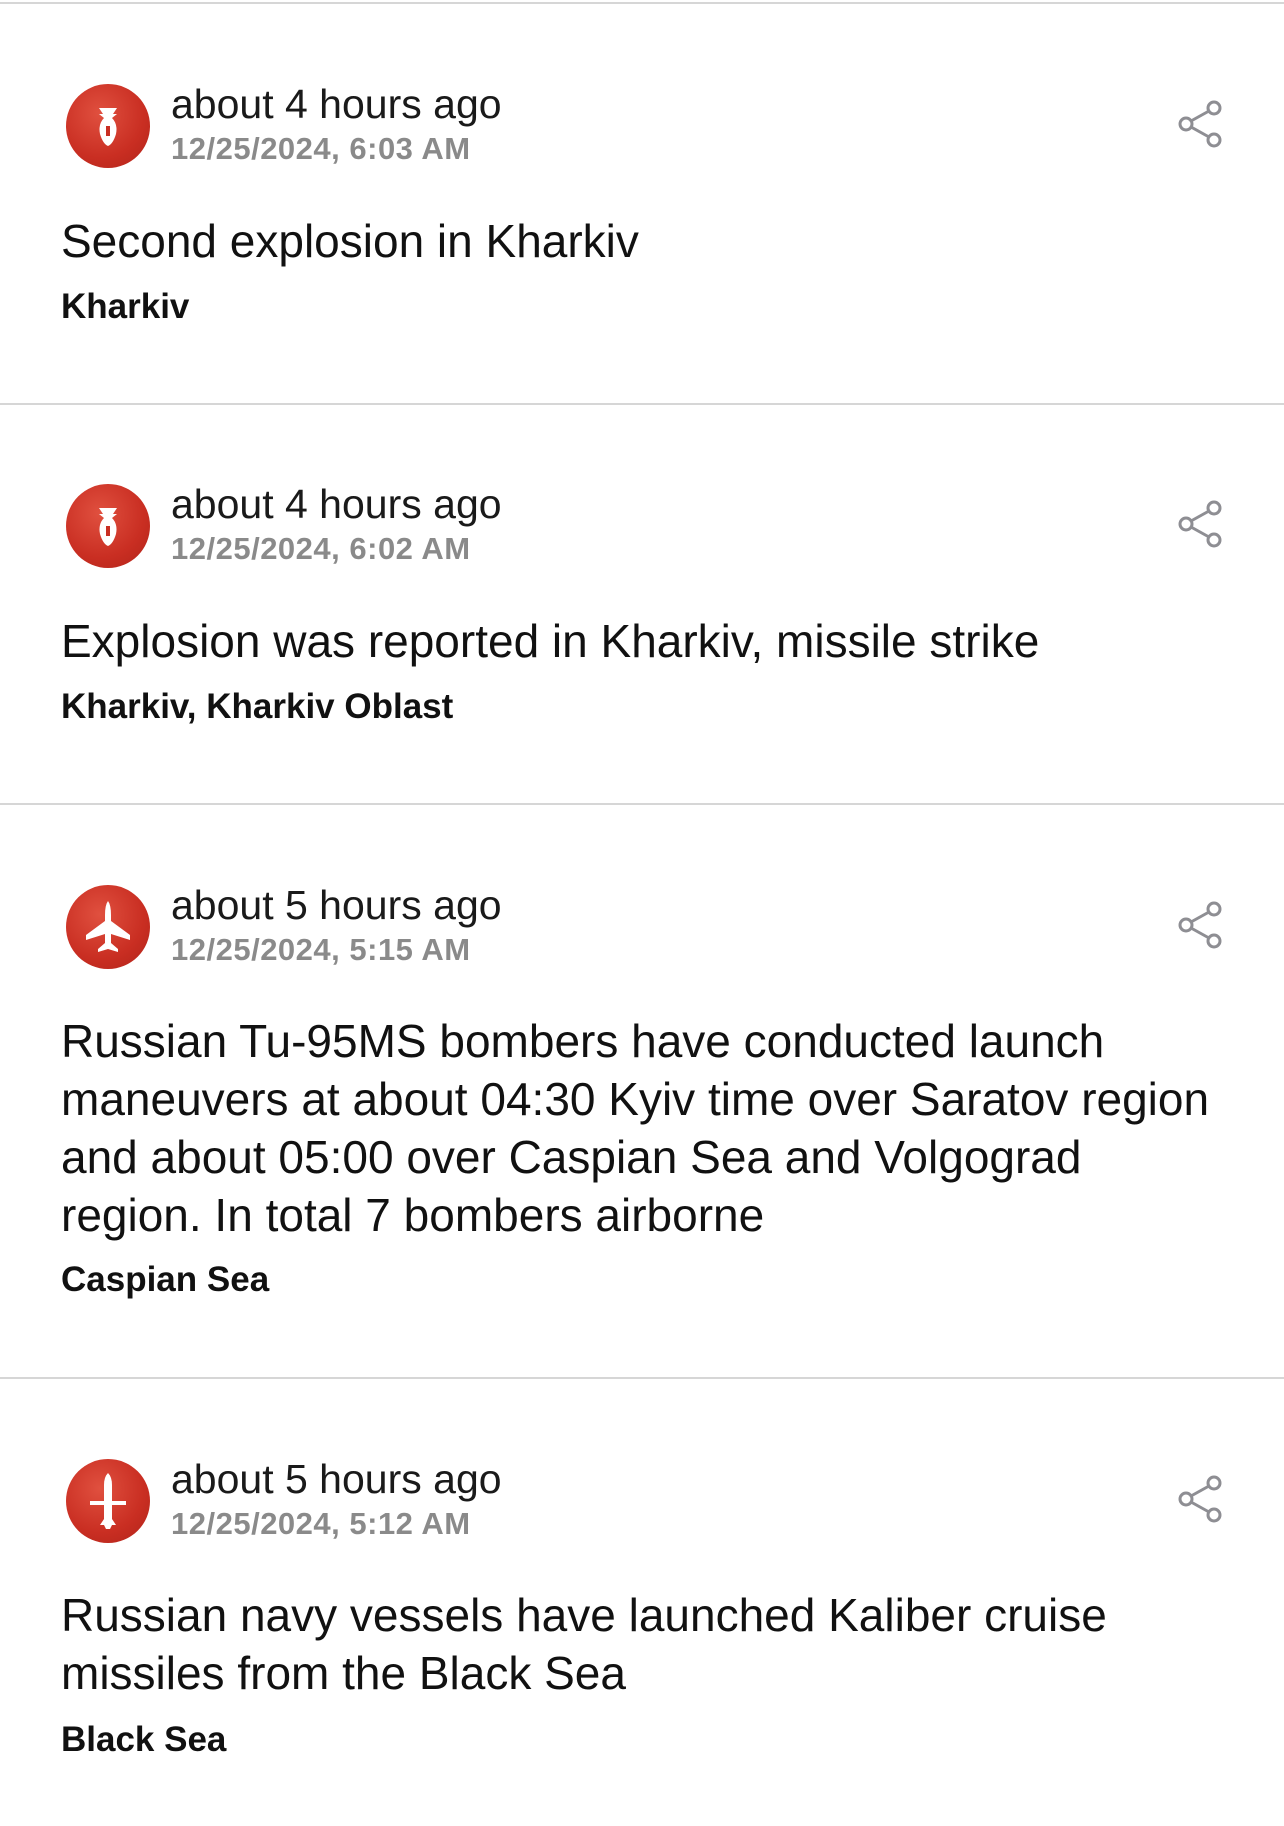 The height and width of the screenshot is (1826, 1284). I want to click on event-location: Kharkiv, Kharkiv Oblast, so click(257, 706).